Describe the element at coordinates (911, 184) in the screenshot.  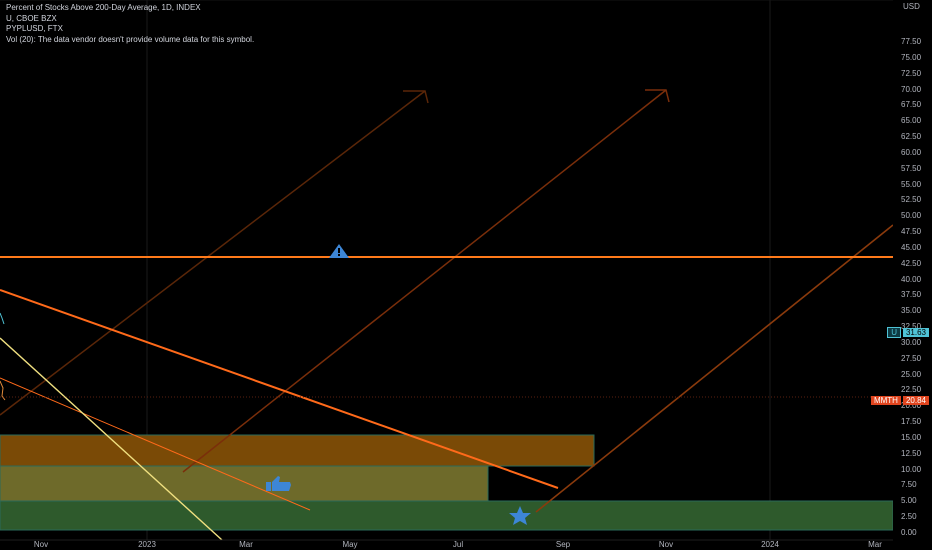
I see `price-tick-label: 55.00` at that location.